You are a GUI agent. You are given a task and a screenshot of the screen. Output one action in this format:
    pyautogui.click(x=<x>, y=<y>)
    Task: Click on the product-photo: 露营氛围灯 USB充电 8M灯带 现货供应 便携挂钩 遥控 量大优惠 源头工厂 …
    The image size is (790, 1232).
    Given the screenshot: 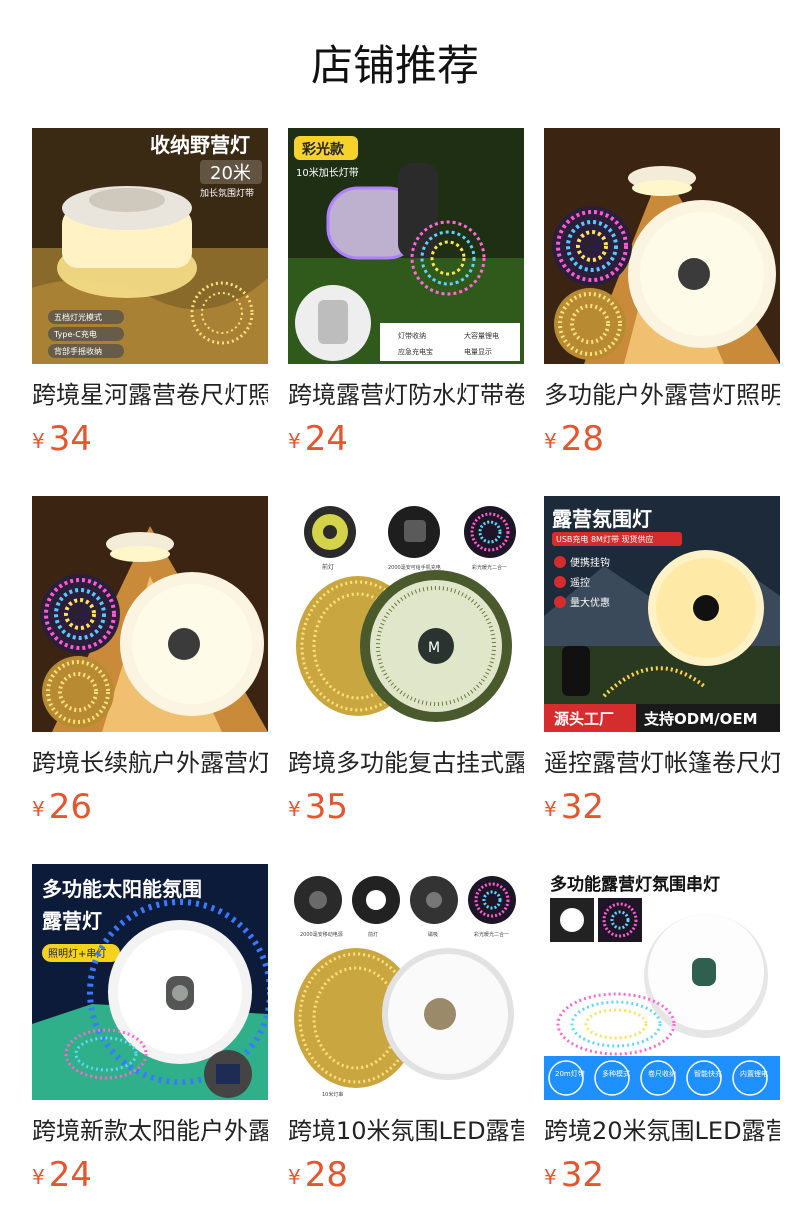 What is the action you would take?
    pyautogui.click(x=662, y=614)
    